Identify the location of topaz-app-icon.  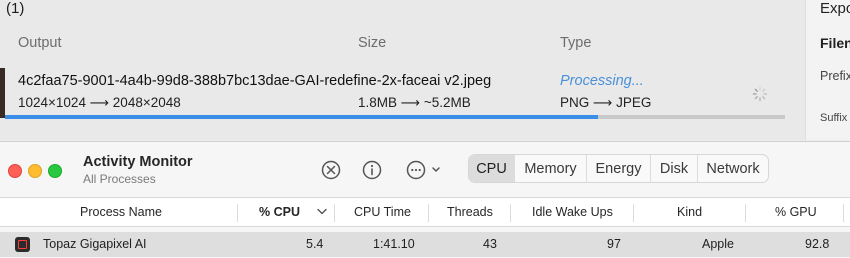
(22, 244).